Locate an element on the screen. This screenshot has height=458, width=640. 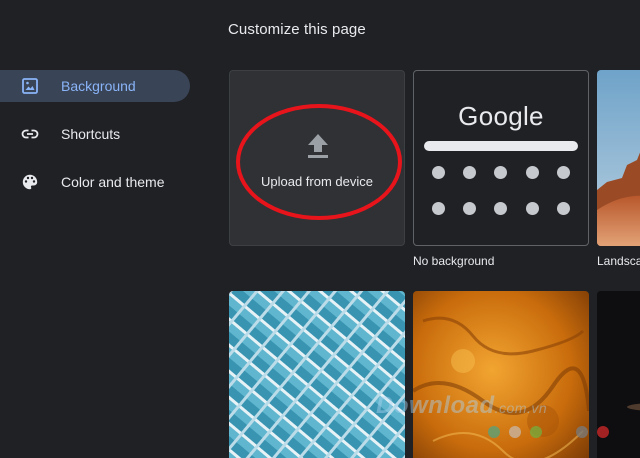
architecture-tile is located at coordinates (317, 374).